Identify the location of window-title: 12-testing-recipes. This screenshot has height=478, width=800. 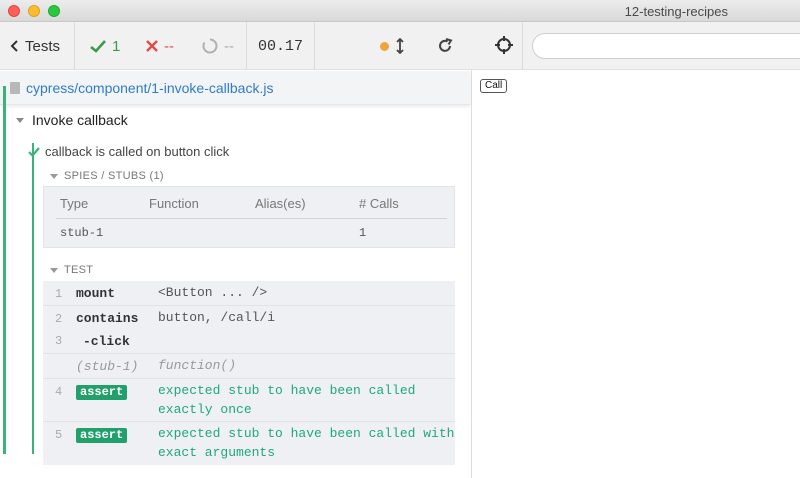
(676, 11).